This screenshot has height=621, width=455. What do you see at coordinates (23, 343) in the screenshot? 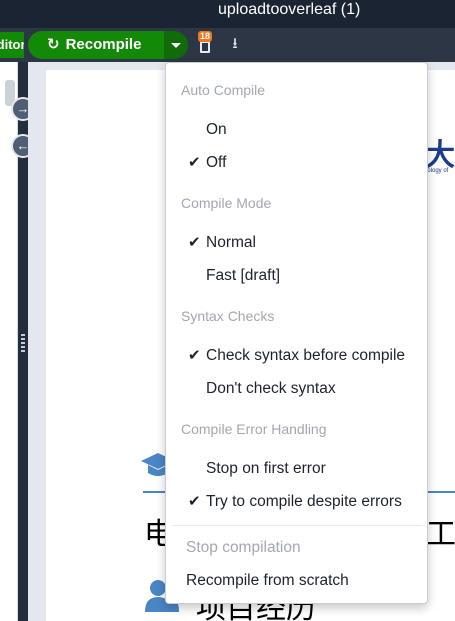
I see `resize-handle` at bounding box center [23, 343].